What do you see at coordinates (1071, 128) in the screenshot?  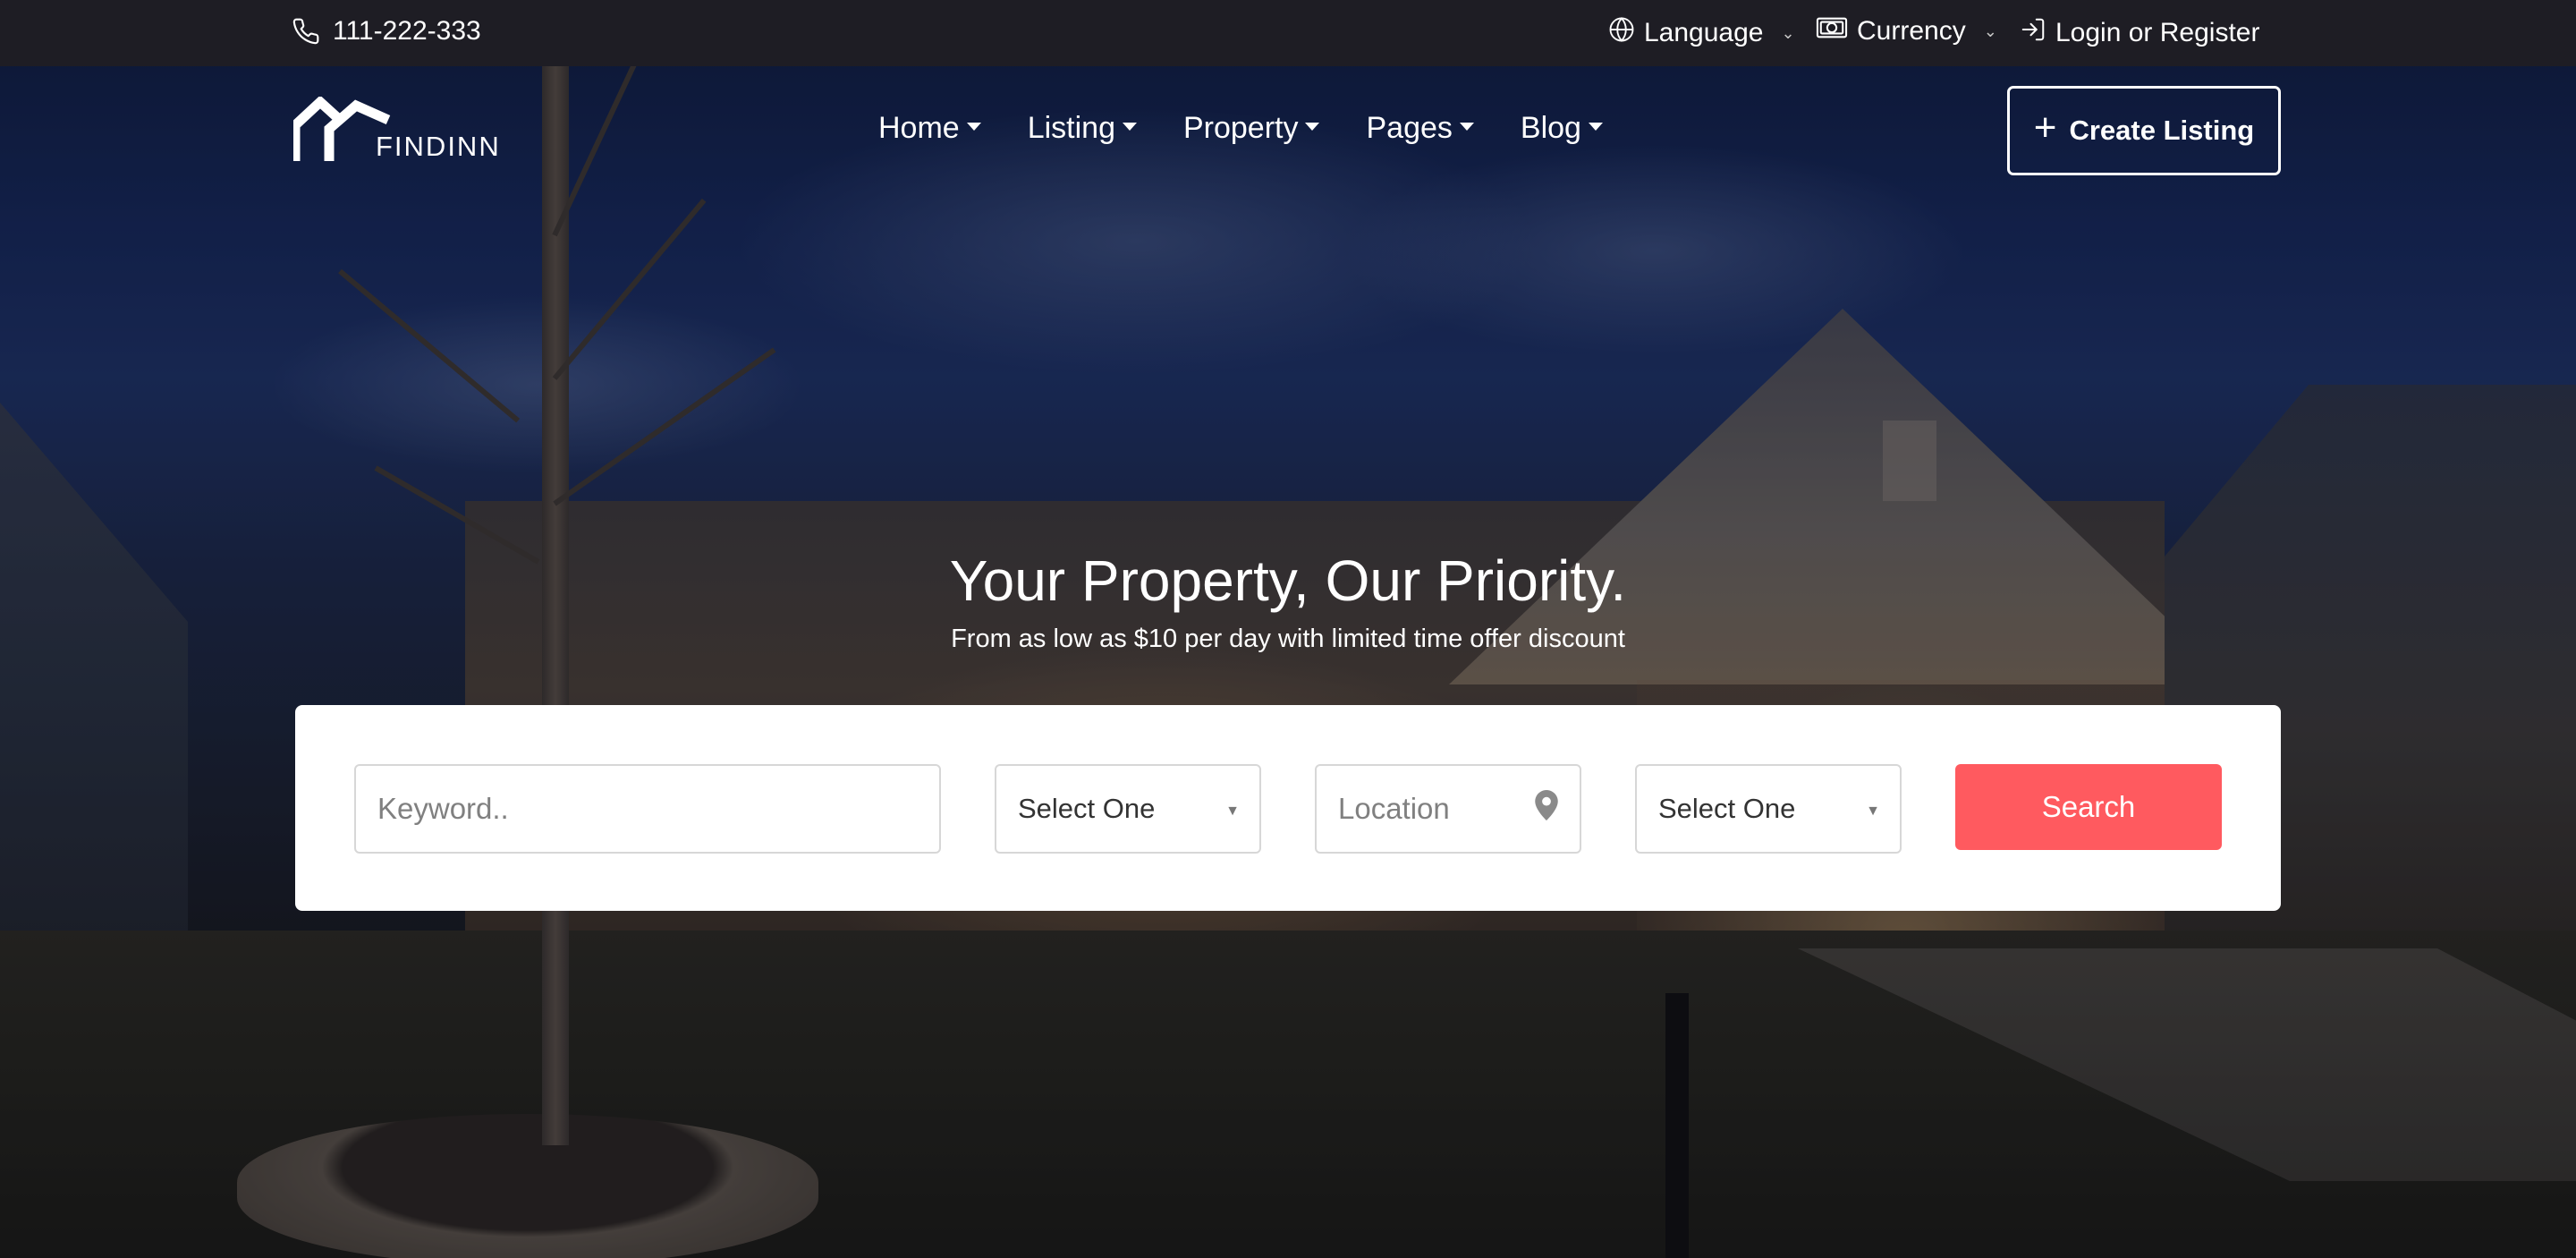 I see `nav-item-label: Listing` at bounding box center [1071, 128].